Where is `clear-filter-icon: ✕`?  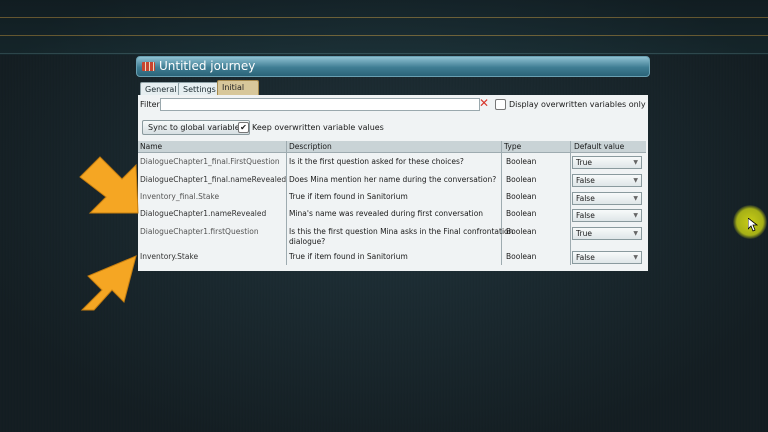
clear-filter-icon: ✕ is located at coordinates (484, 103).